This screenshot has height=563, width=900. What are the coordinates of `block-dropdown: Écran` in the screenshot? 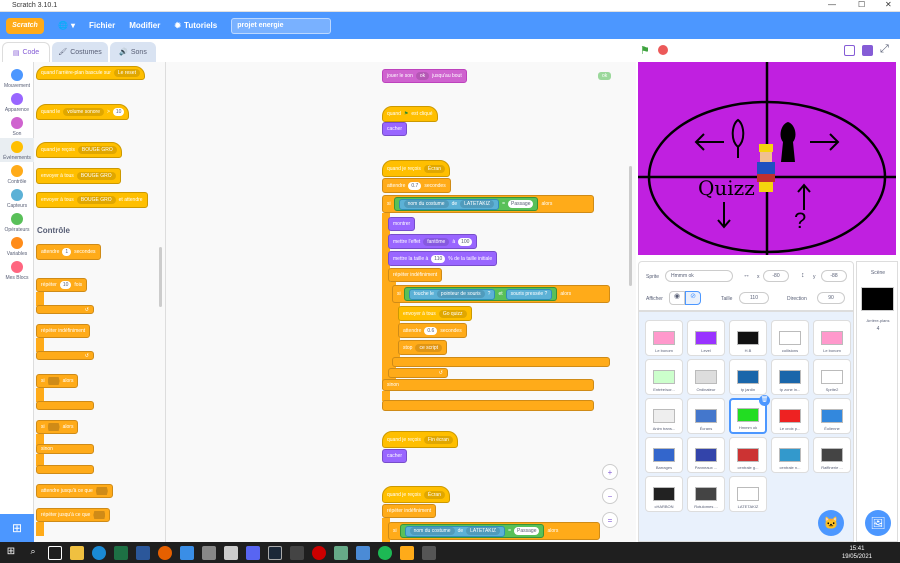 It's located at (434, 494).